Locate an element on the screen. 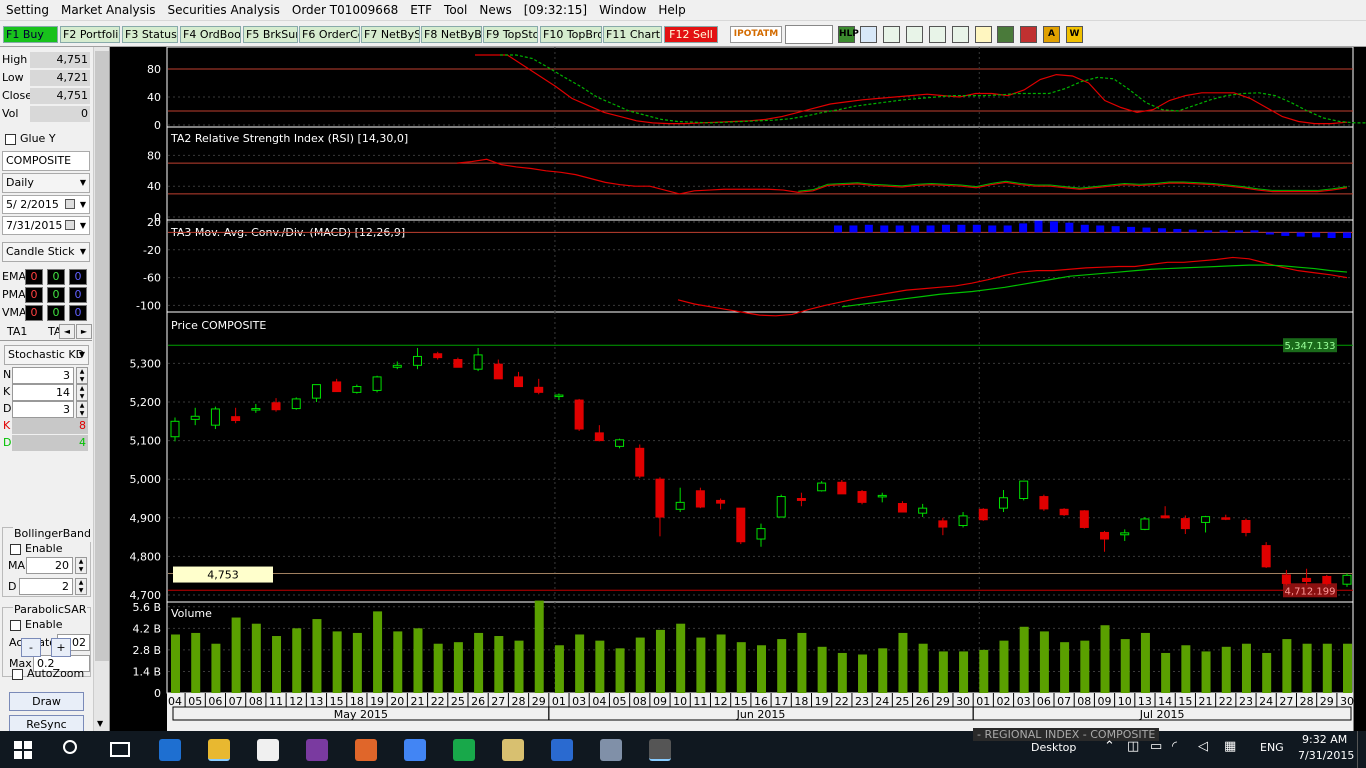  show-desktop-button is located at coordinates (1361, 749).